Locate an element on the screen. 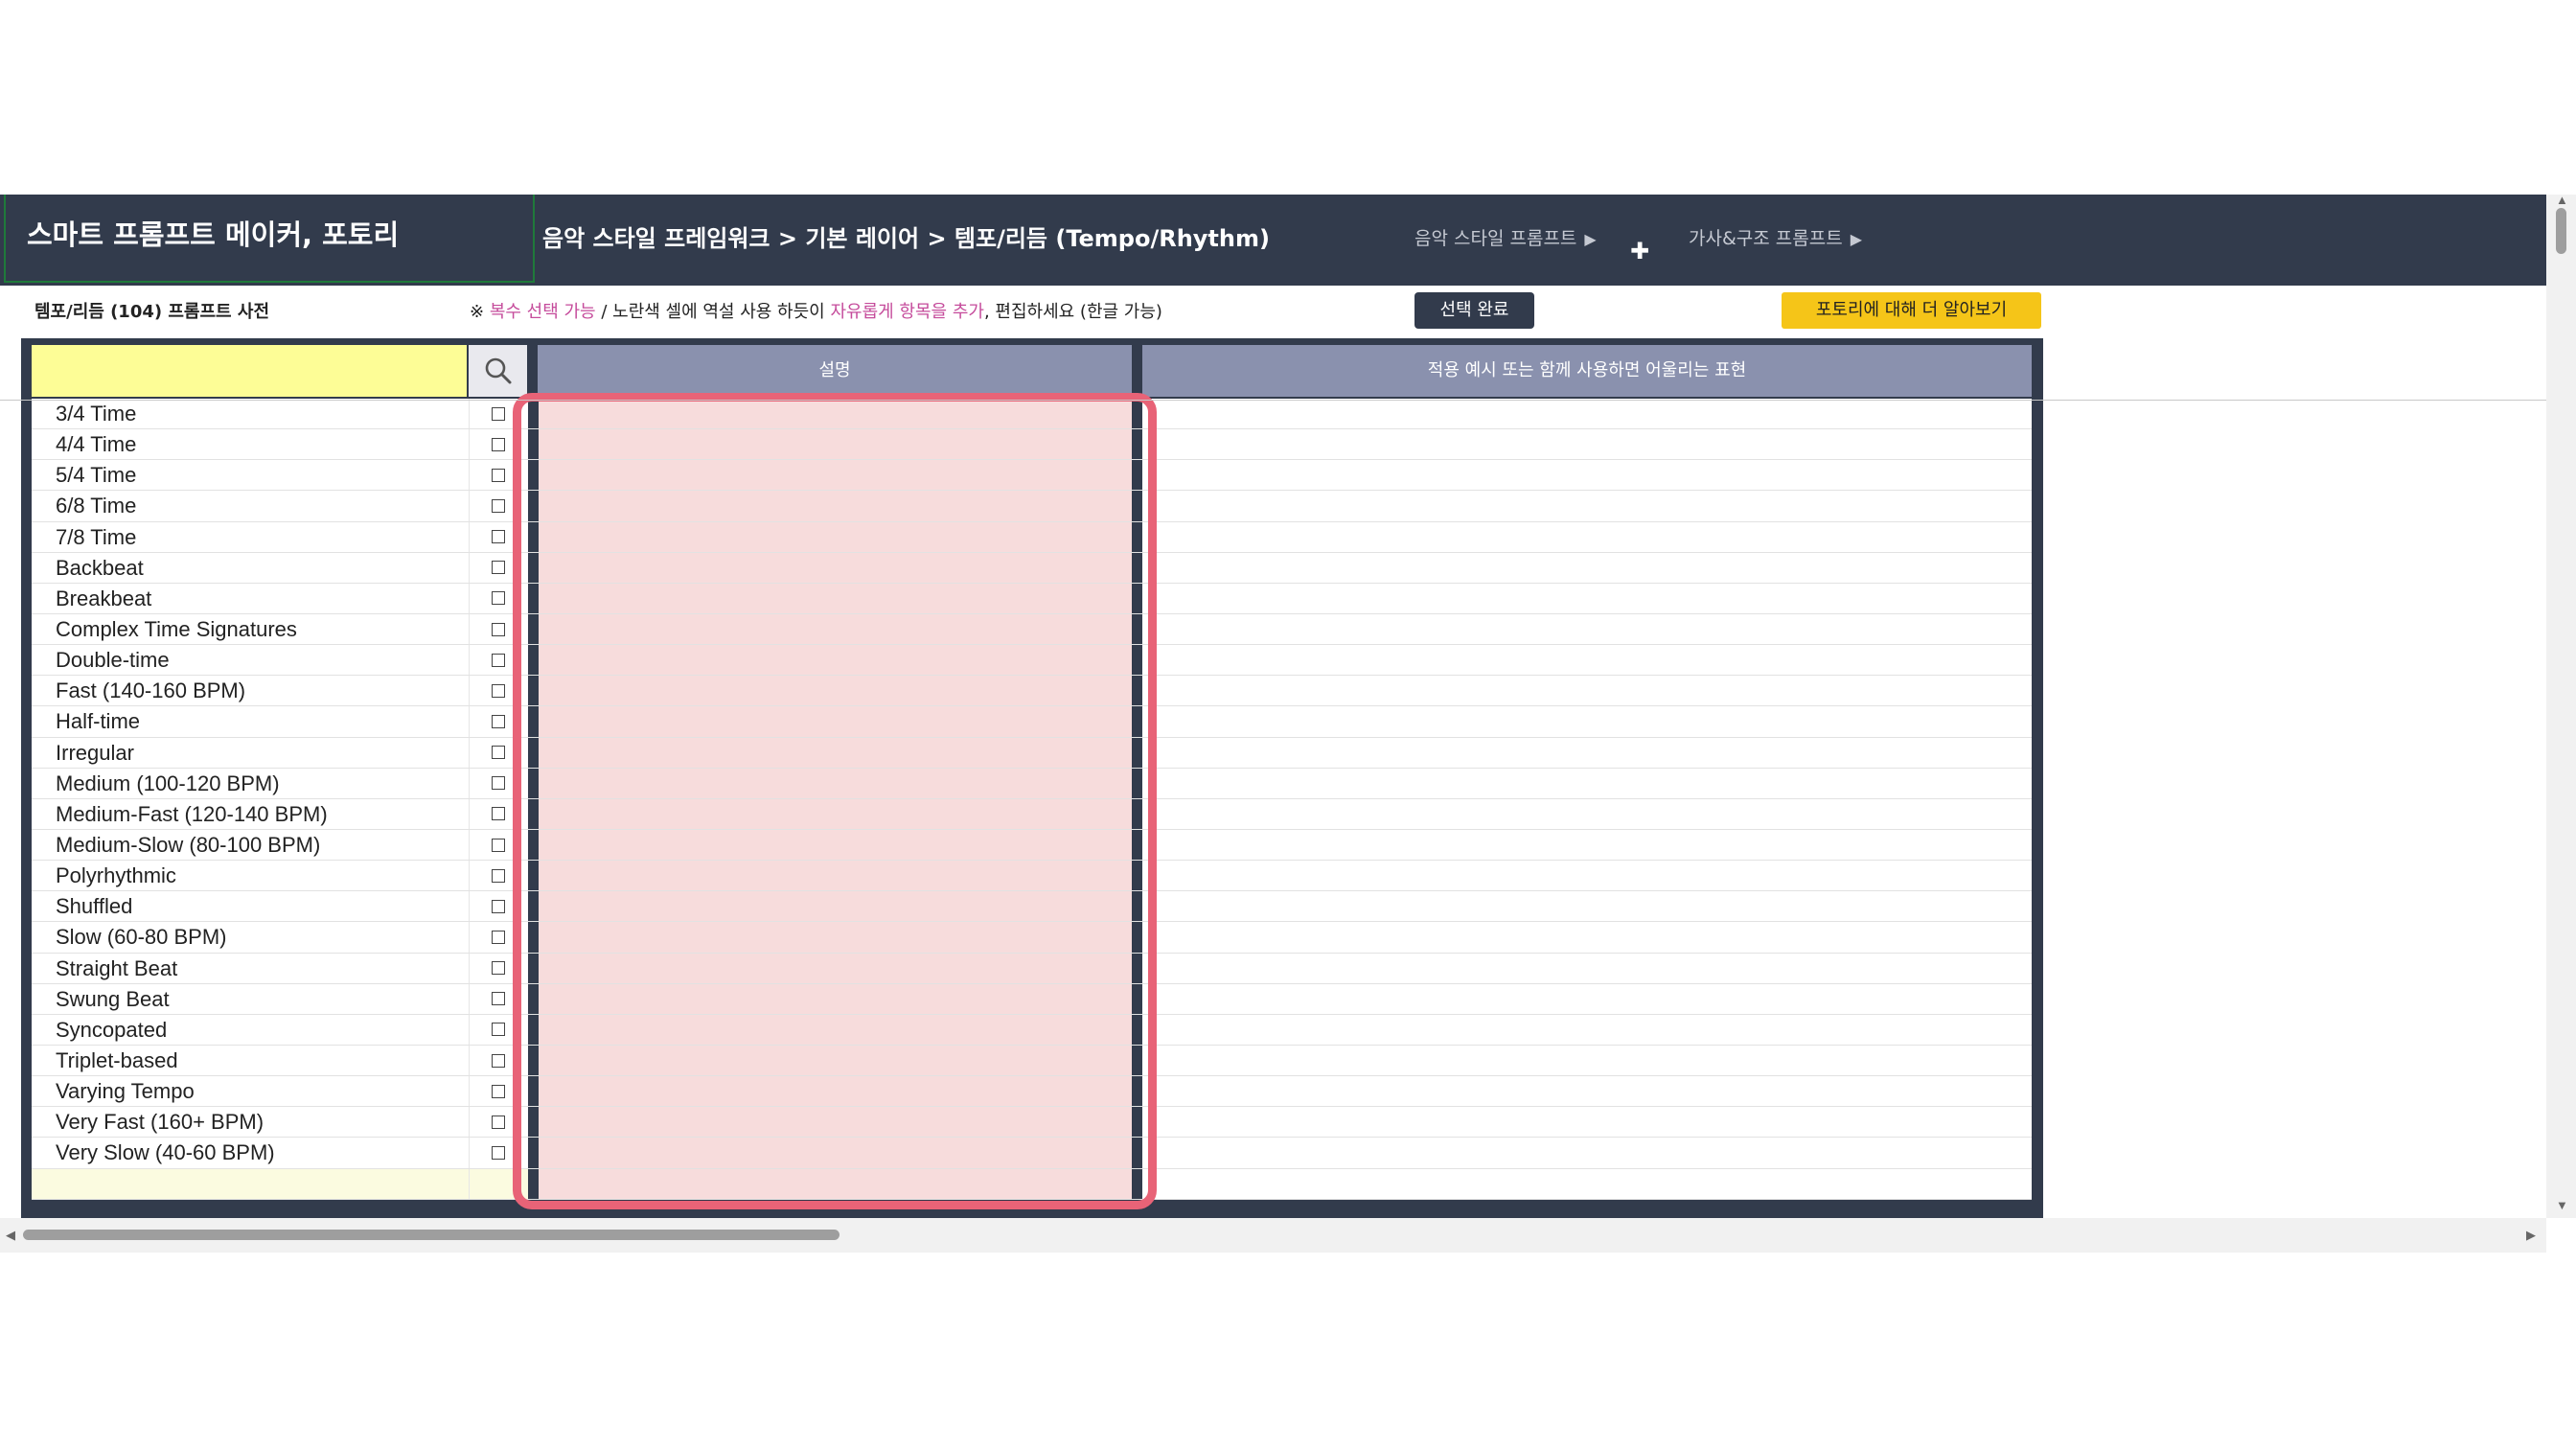 Image resolution: width=2576 pixels, height=1449 pixels. app-title: 스마트 프롬프트 메이커, 포토리 is located at coordinates (269, 239).